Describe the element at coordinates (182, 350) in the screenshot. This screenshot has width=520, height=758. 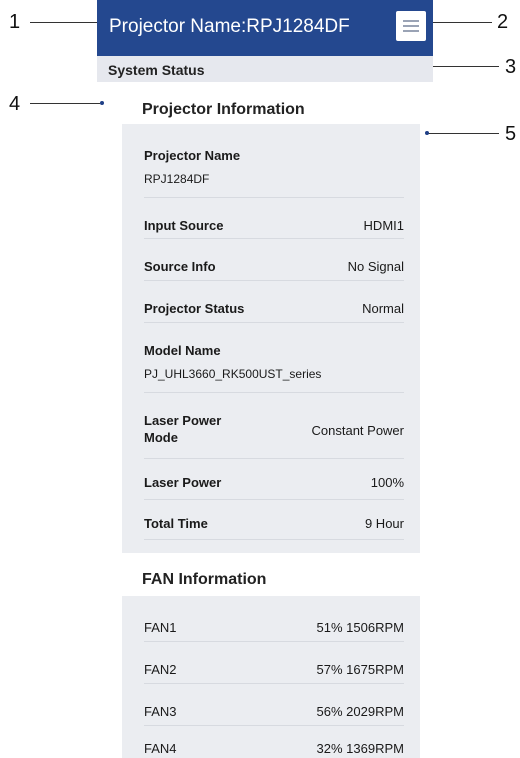
I see `info-label: Model Name` at that location.